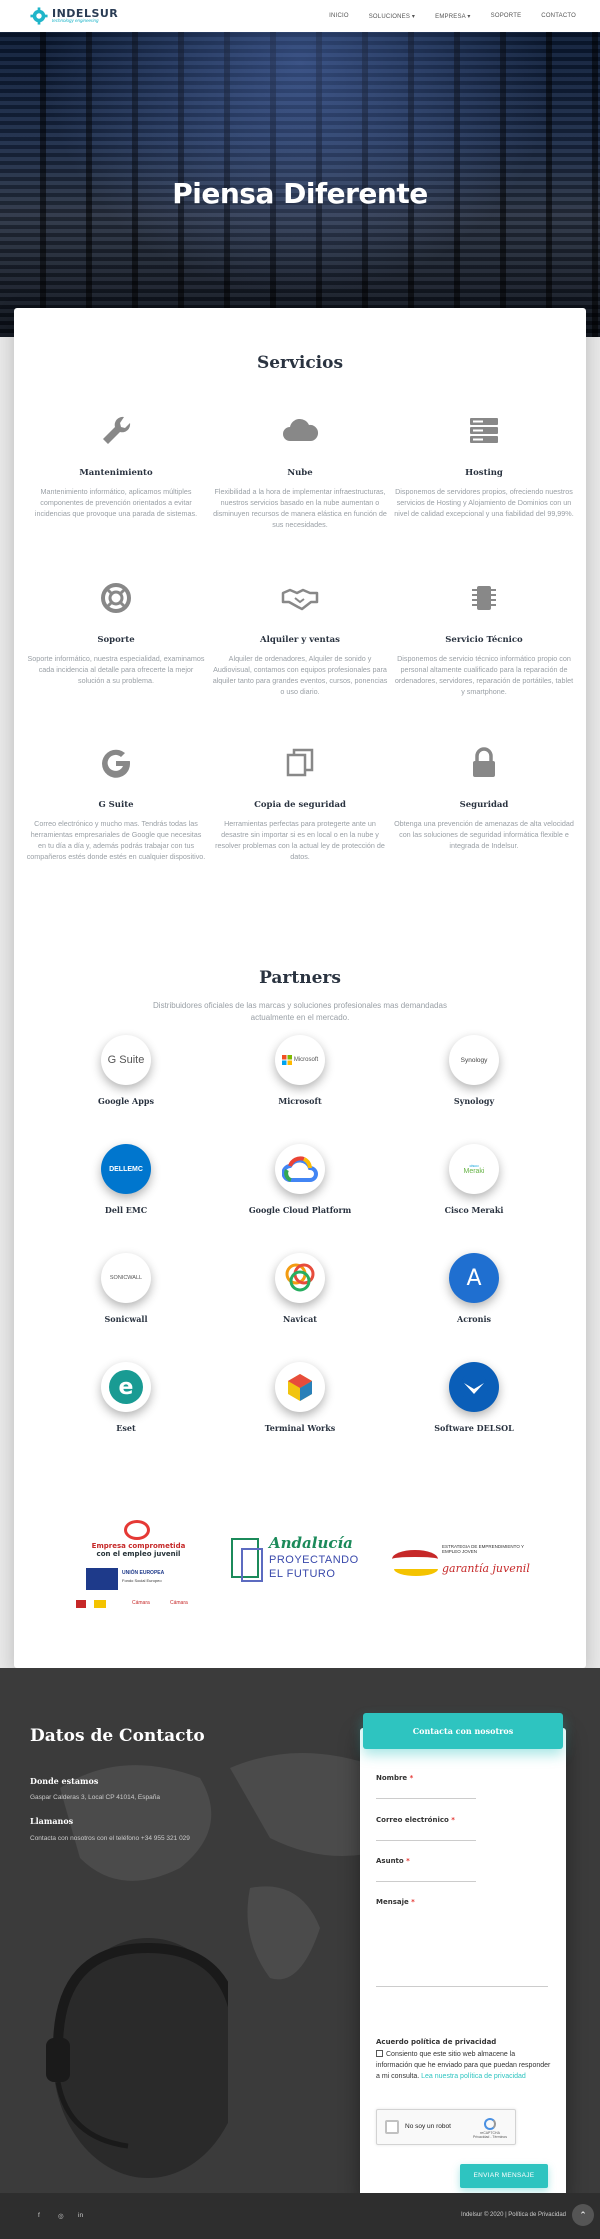 The height and width of the screenshot is (2239, 600). What do you see at coordinates (39, 16) in the screenshot?
I see `gear-icon` at bounding box center [39, 16].